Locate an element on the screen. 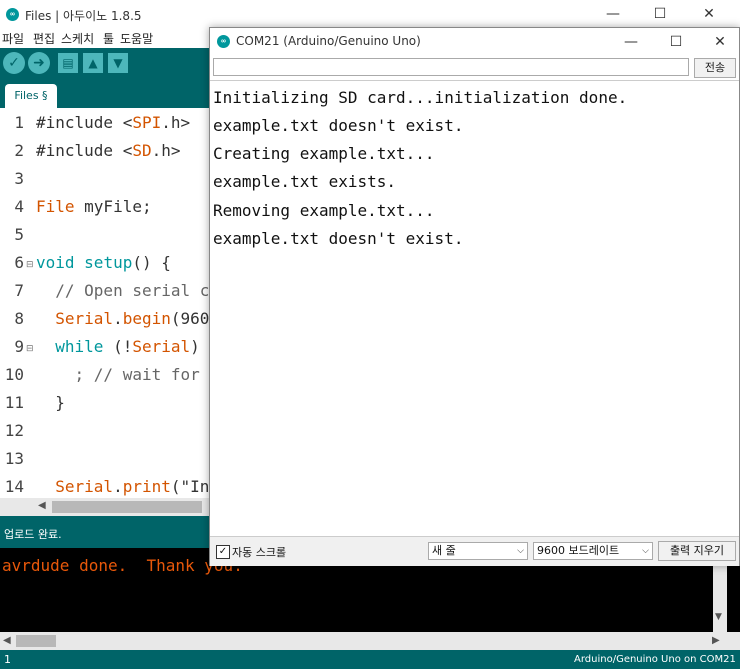 Image resolution: width=740 pixels, height=669 pixels. line-number: 7 is located at coordinates (19, 290).